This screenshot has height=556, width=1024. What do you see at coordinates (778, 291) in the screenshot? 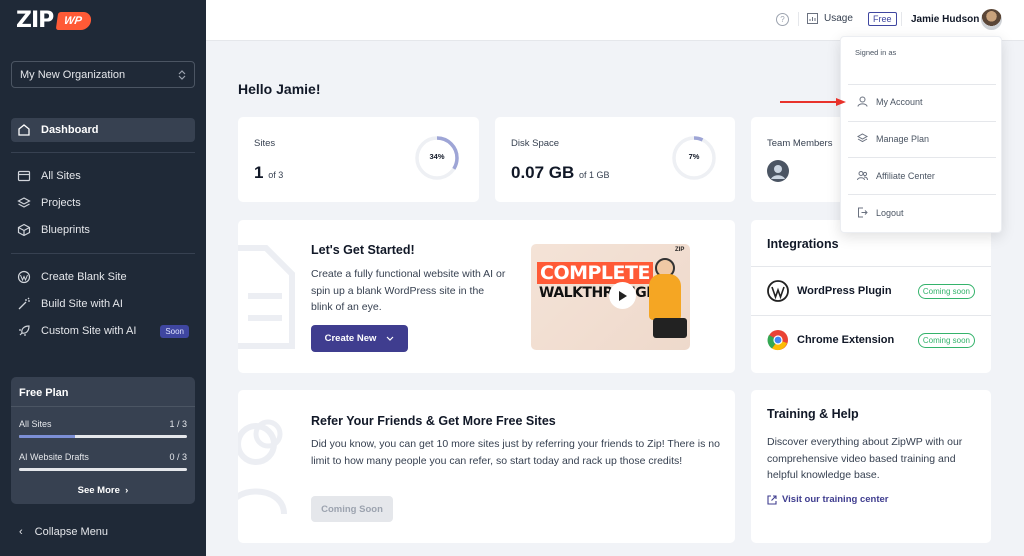
I see `wordpress-icon` at bounding box center [778, 291].